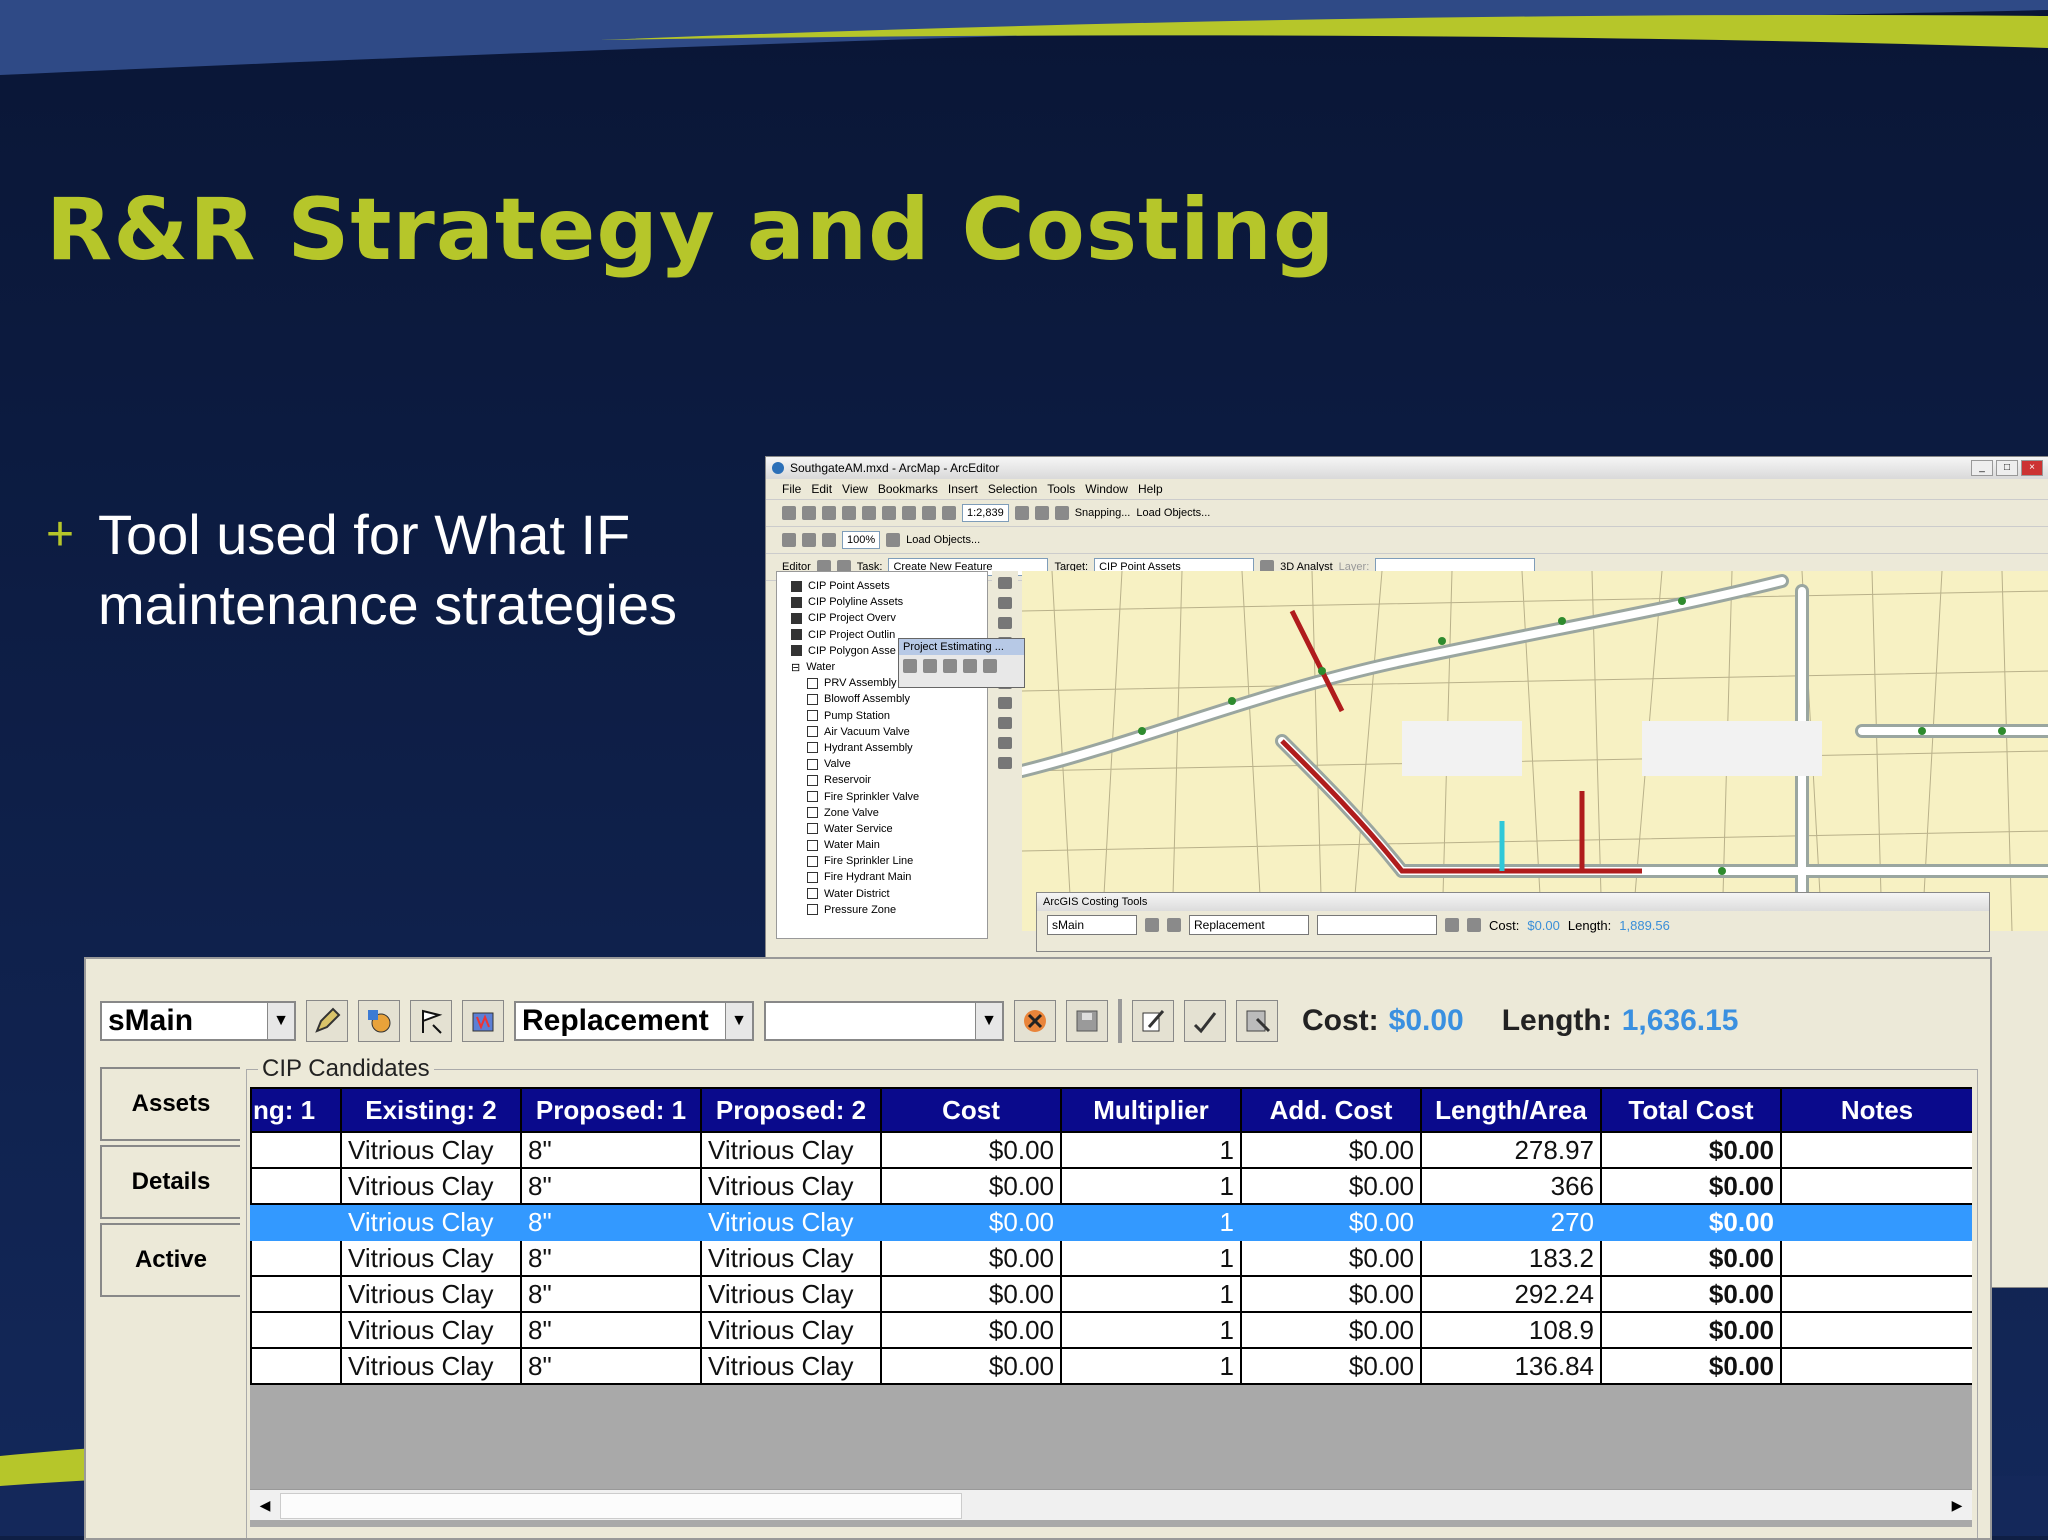 The width and height of the screenshot is (2048, 1540). Describe the element at coordinates (1174, 925) in the screenshot. I see `mini-cost-icon` at that location.